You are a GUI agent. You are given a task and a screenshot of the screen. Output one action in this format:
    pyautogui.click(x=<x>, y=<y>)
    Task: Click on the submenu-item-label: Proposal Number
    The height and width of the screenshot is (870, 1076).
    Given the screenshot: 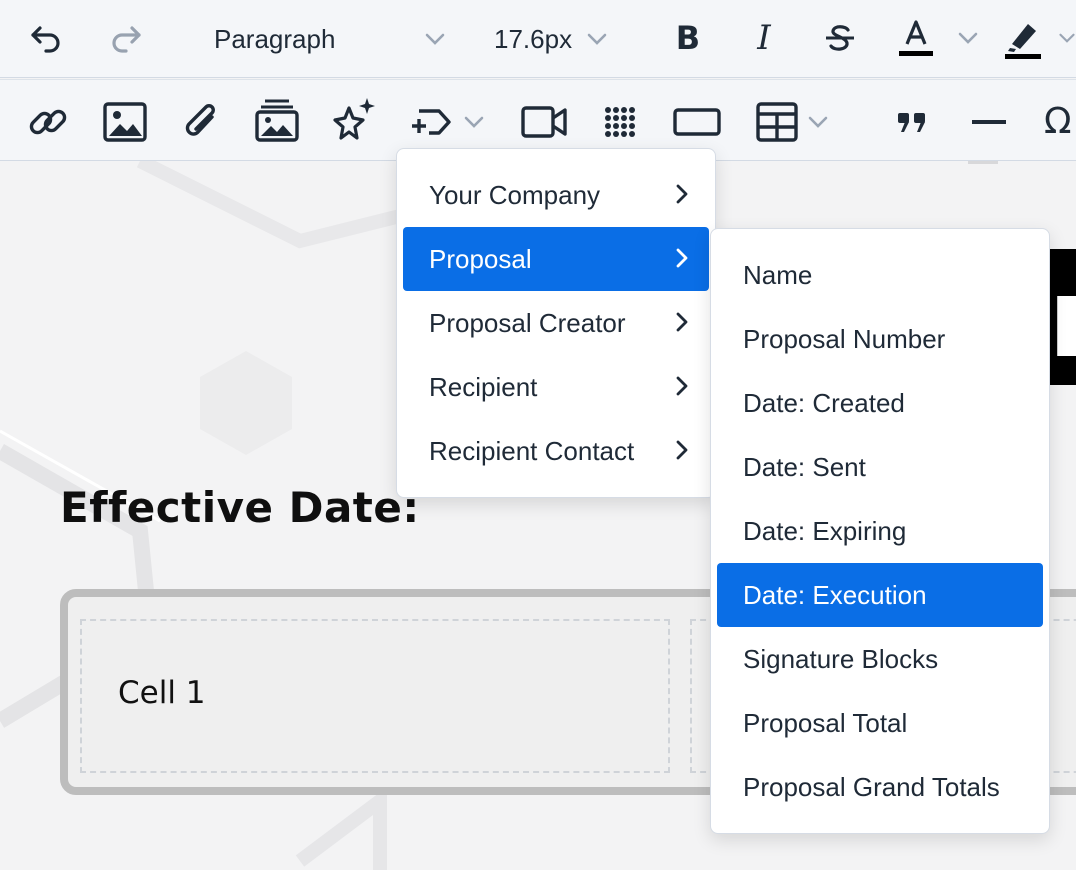 What is the action you would take?
    pyautogui.click(x=844, y=338)
    